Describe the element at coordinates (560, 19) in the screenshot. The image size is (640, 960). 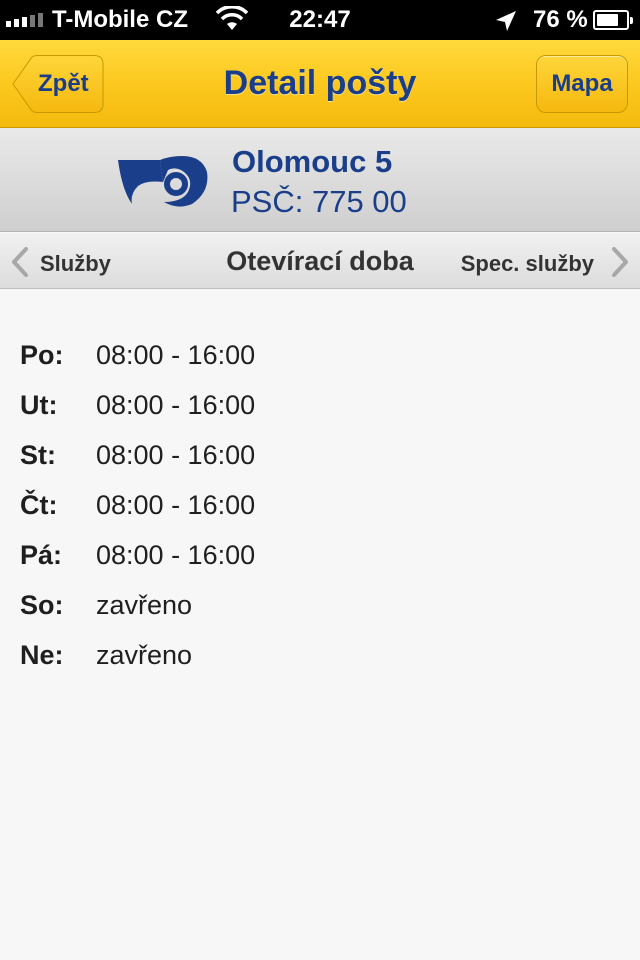
I see `battery-percentage: 76 %` at that location.